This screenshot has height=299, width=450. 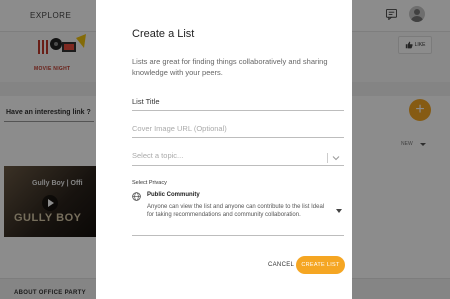 I want to click on dialog-title: Create a List, so click(x=163, y=34).